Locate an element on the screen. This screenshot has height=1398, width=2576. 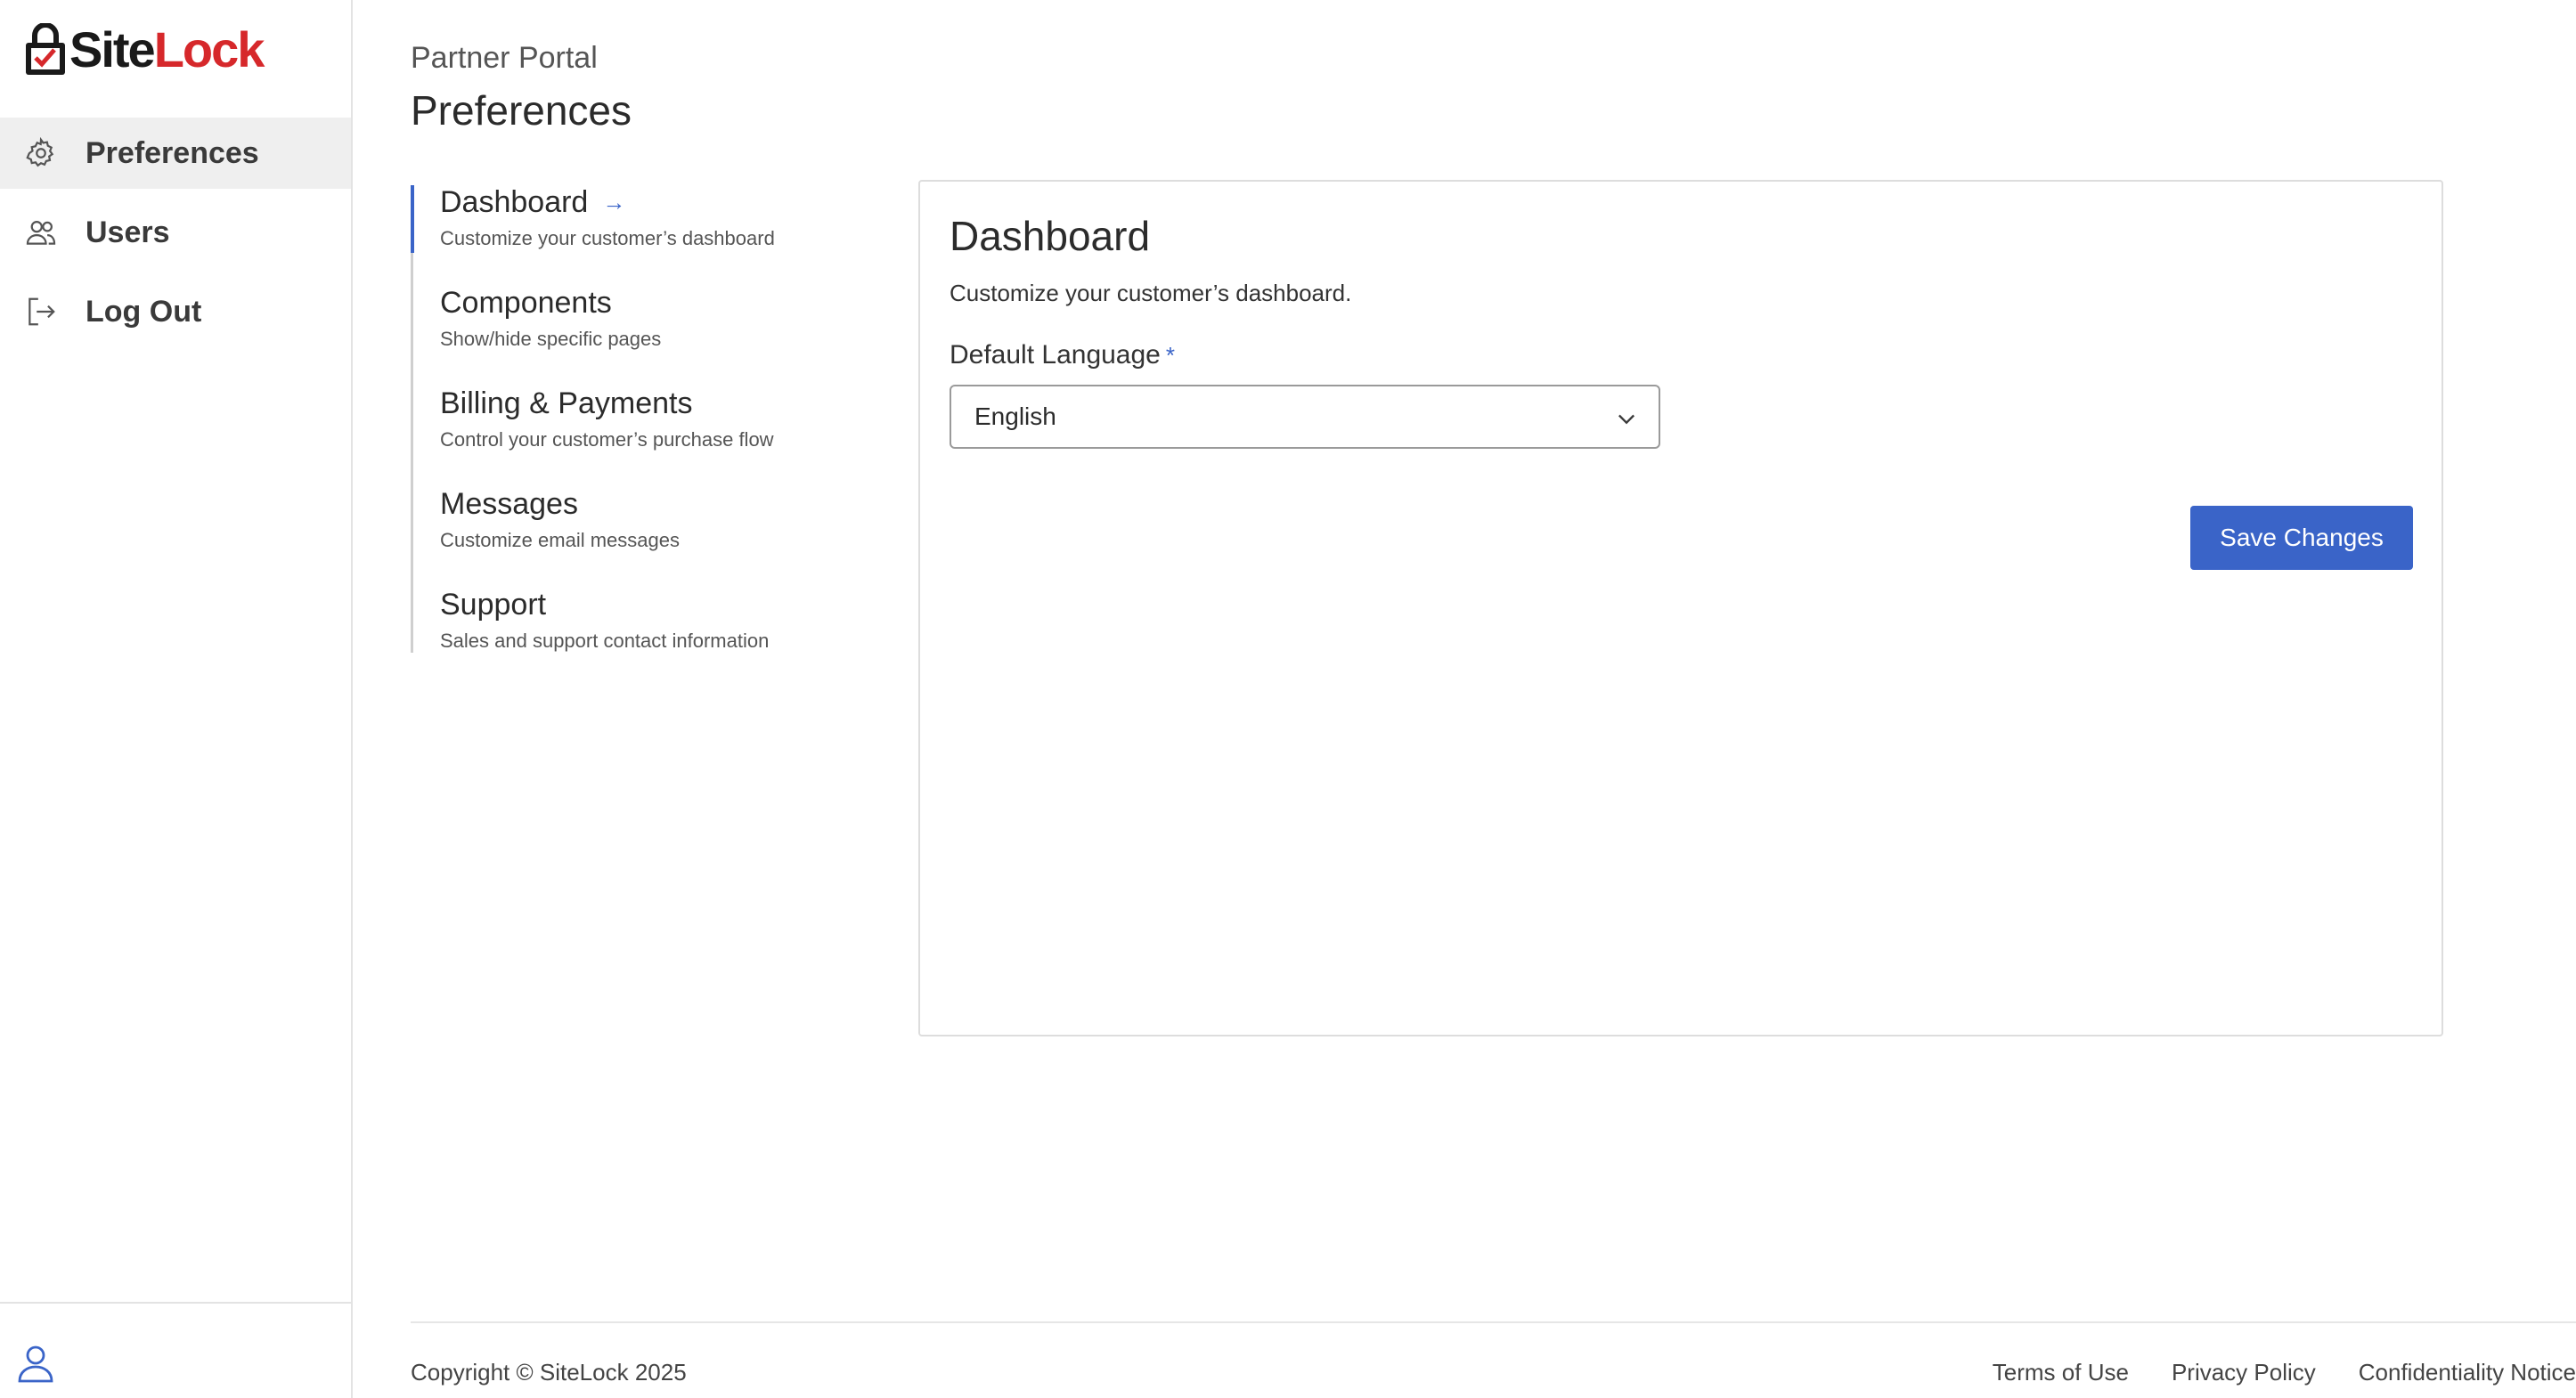
sidebar: SiteLock Preferences Users Log Out is located at coordinates (176, 699).